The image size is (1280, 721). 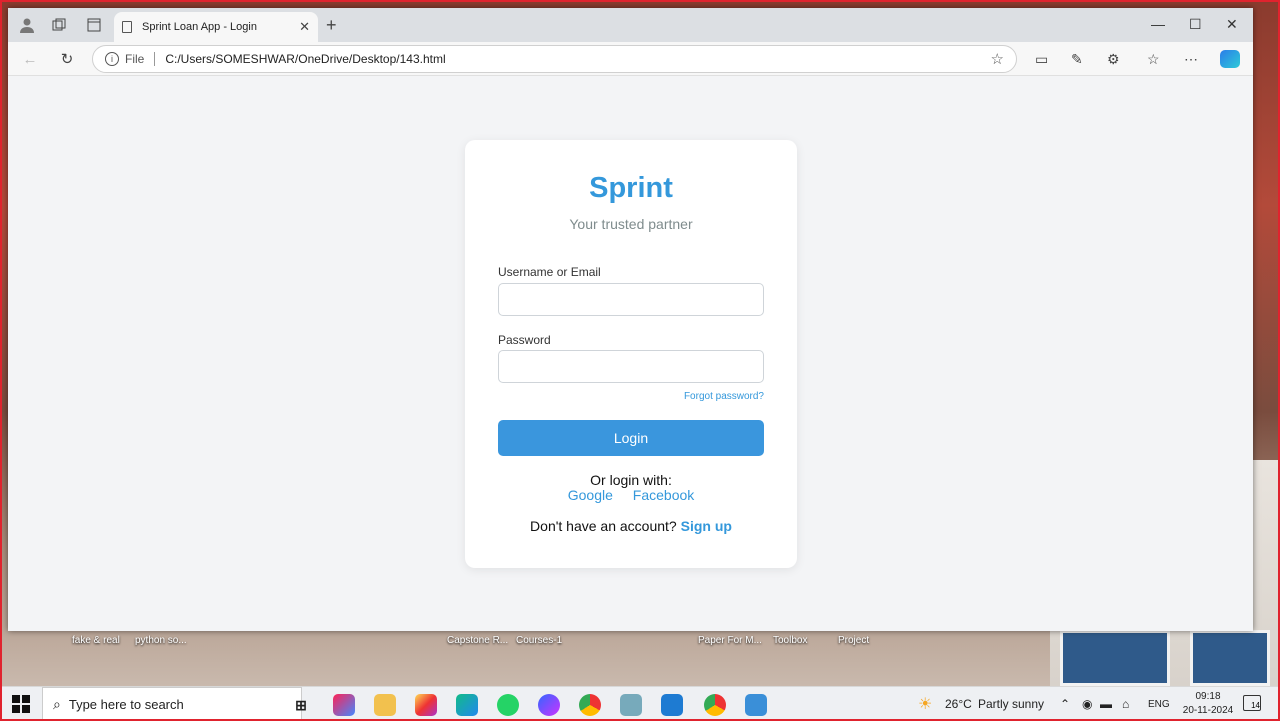 What do you see at coordinates (1125, 704) in the screenshot?
I see `network-icon: ⌂` at bounding box center [1125, 704].